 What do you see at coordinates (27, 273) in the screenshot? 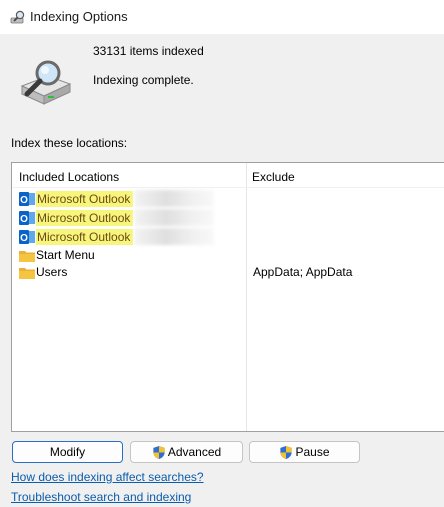
I see `folder-icon` at bounding box center [27, 273].